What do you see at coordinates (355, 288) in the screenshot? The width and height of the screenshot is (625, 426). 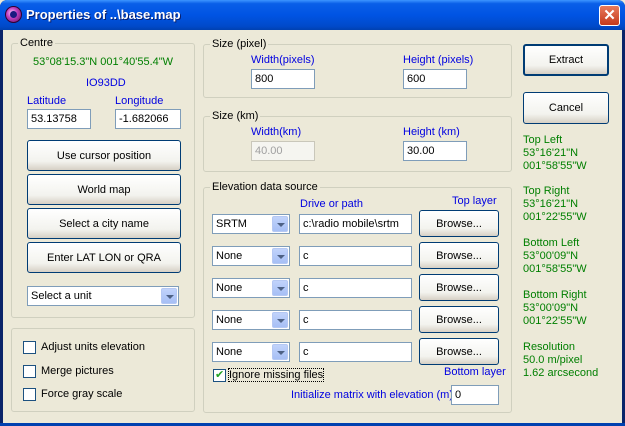 I see `path-input-3: c` at bounding box center [355, 288].